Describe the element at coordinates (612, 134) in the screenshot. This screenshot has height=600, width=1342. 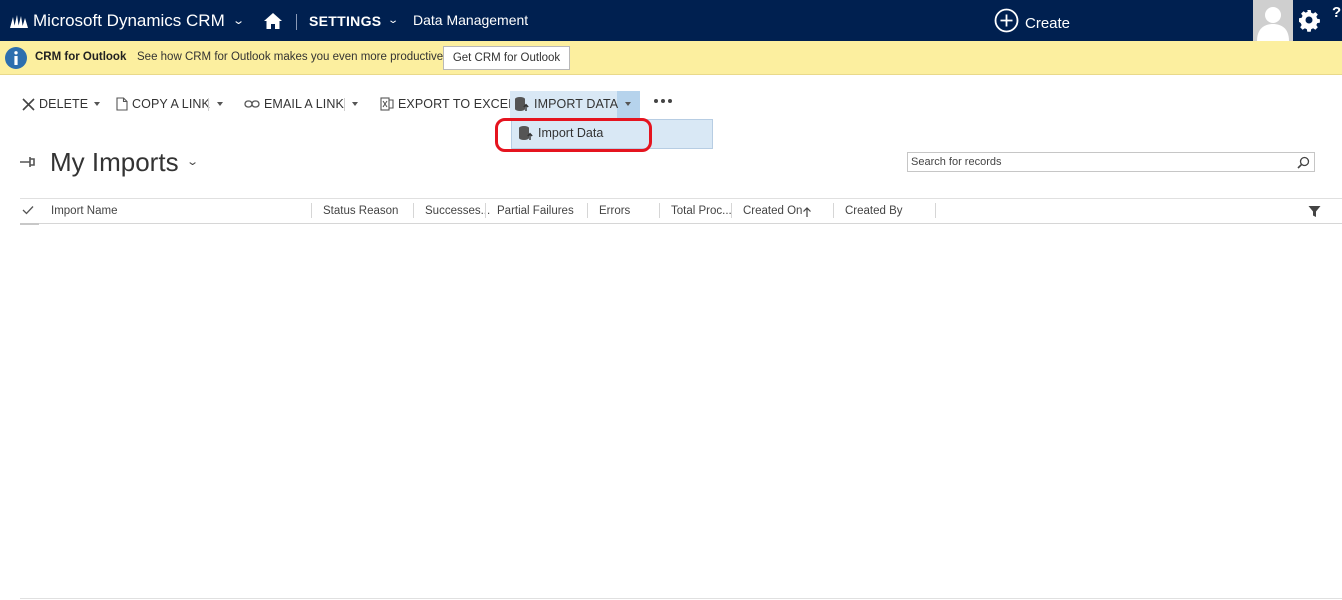
I see `import-data-dropdown-menu: Import Data` at that location.